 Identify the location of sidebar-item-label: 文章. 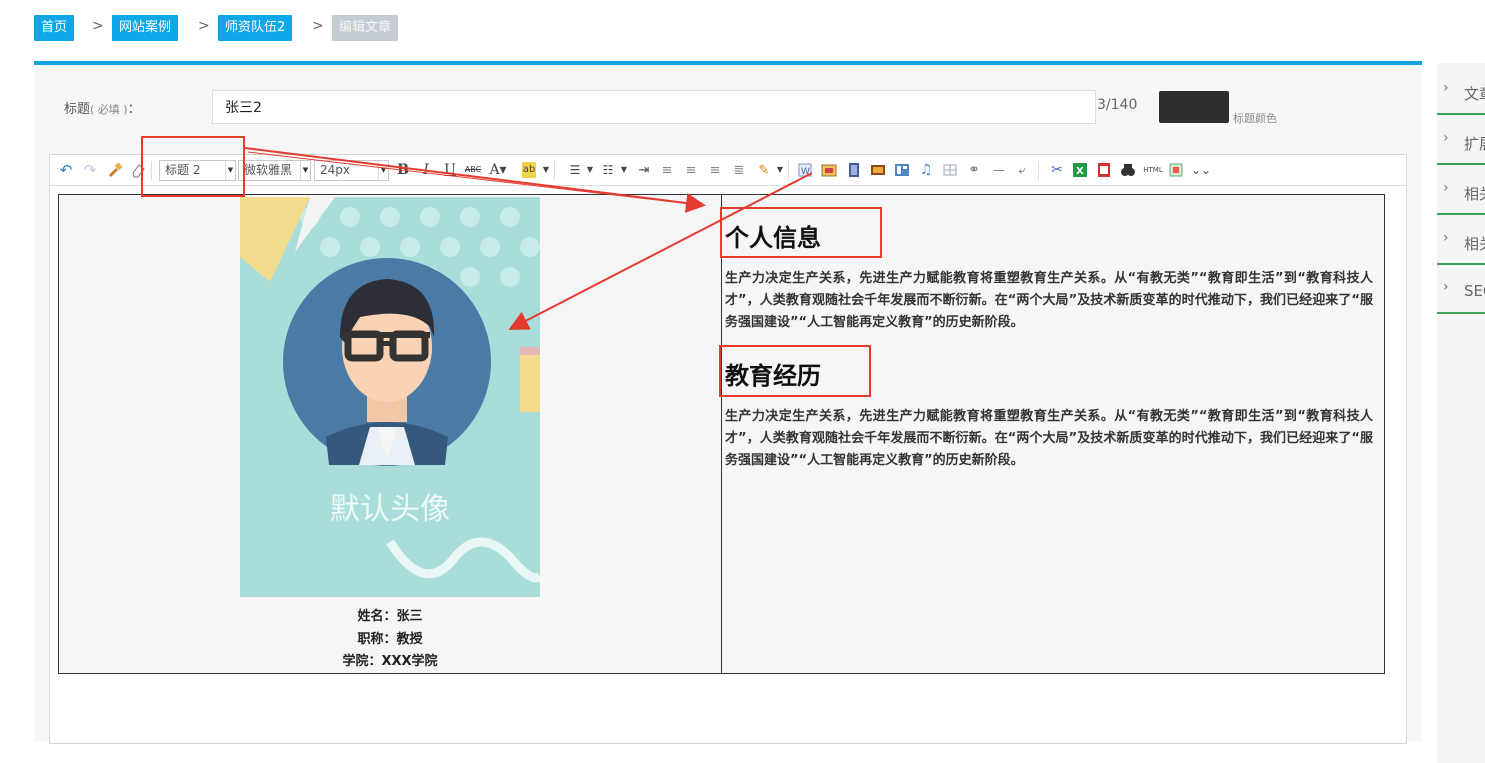
(1474, 94).